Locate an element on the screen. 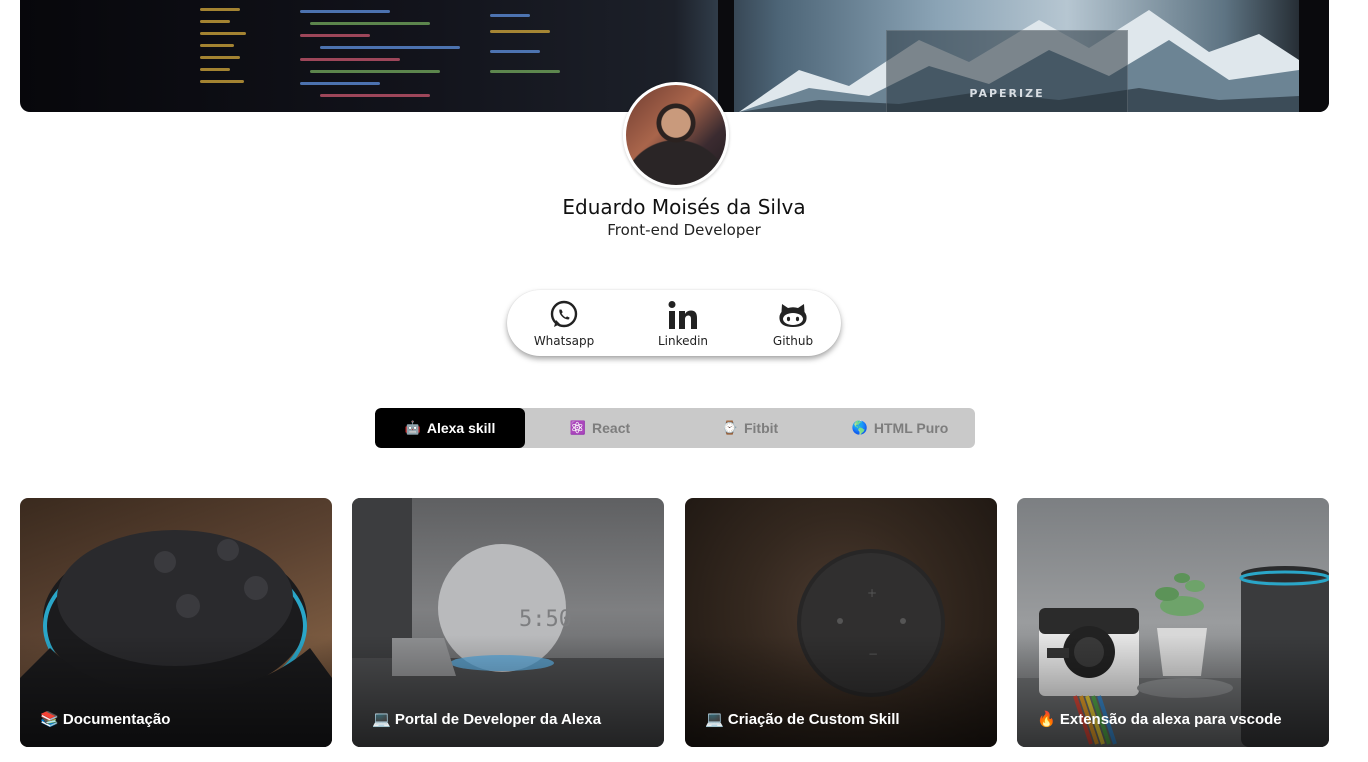  linkedin-label: Linkedin is located at coordinates (683, 341).